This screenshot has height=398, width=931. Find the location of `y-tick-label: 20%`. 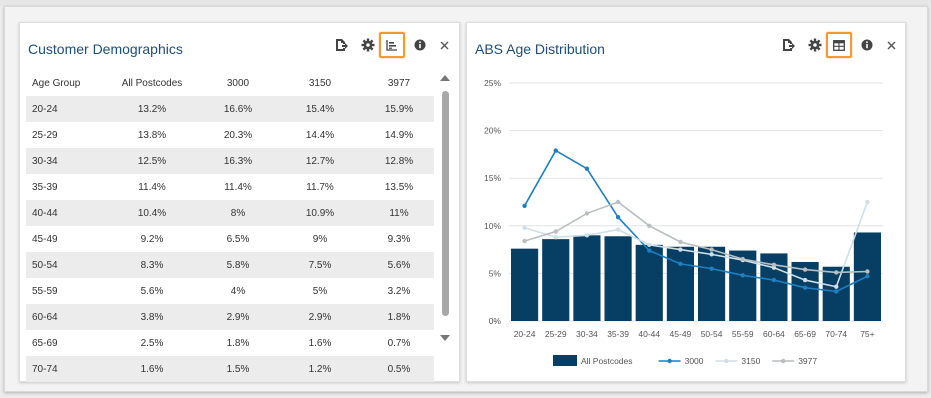

y-tick-label: 20% is located at coordinates (492, 131).